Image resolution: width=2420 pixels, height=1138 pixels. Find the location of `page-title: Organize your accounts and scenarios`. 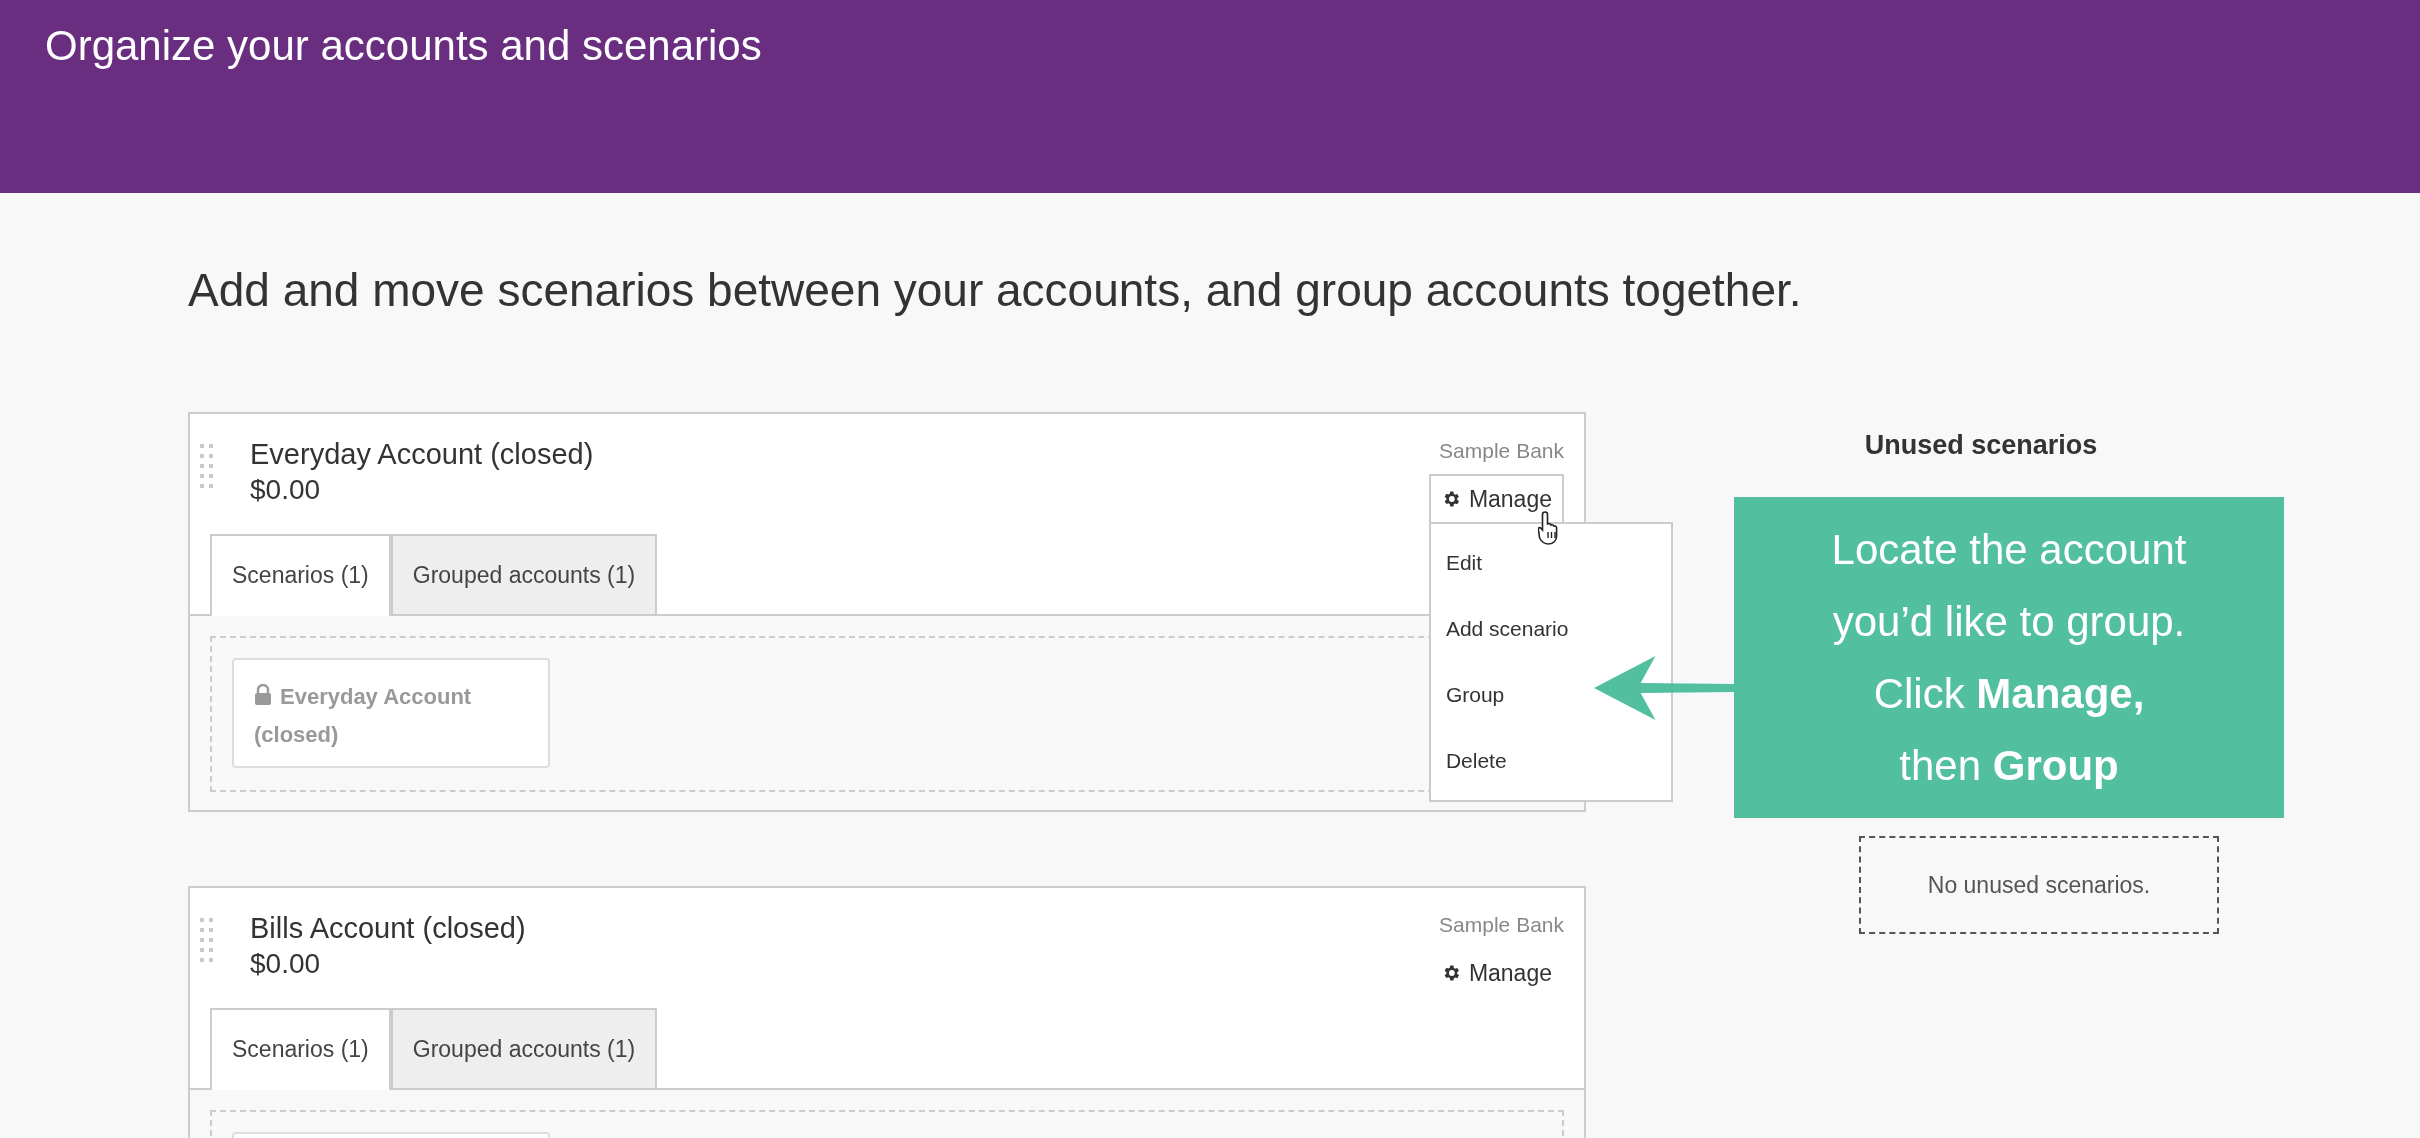

page-title: Organize your accounts and scenarios is located at coordinates (403, 45).